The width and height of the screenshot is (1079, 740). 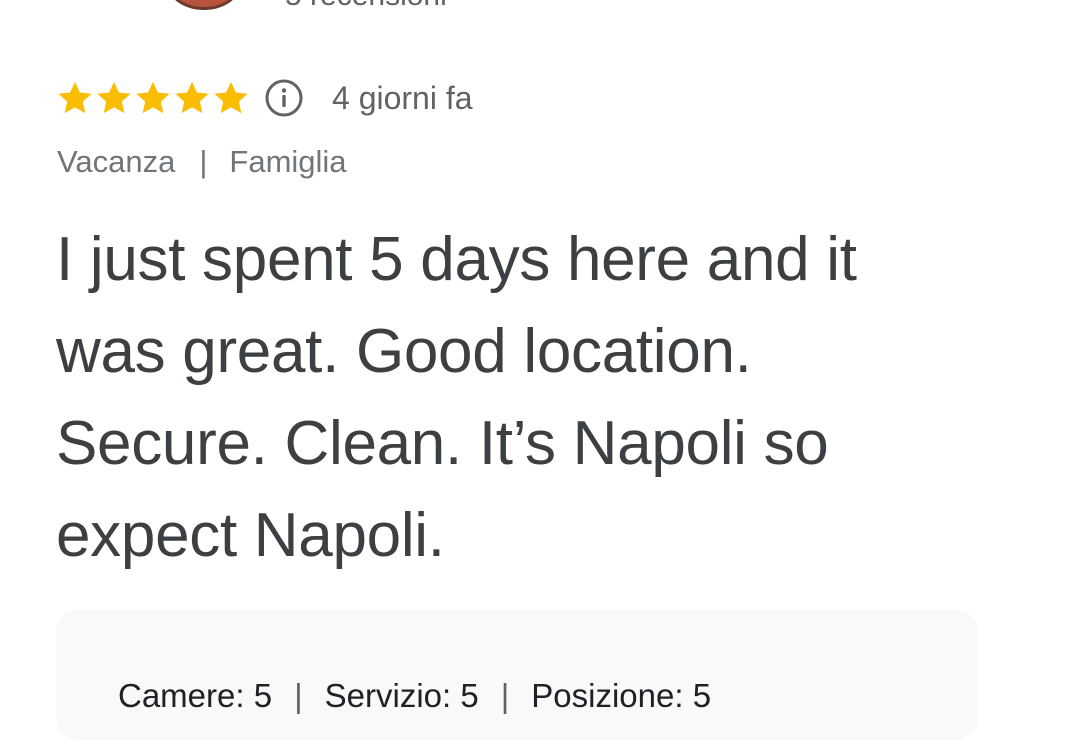 What do you see at coordinates (404, 351) in the screenshot?
I see `review-text-line: was great. Good location.` at bounding box center [404, 351].